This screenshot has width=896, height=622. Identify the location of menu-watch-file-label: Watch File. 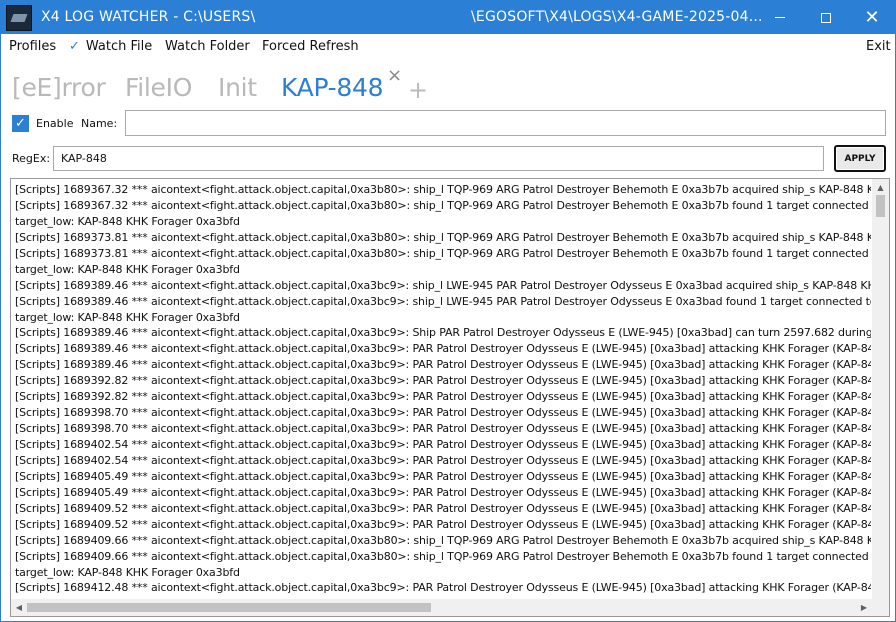
(119, 46).